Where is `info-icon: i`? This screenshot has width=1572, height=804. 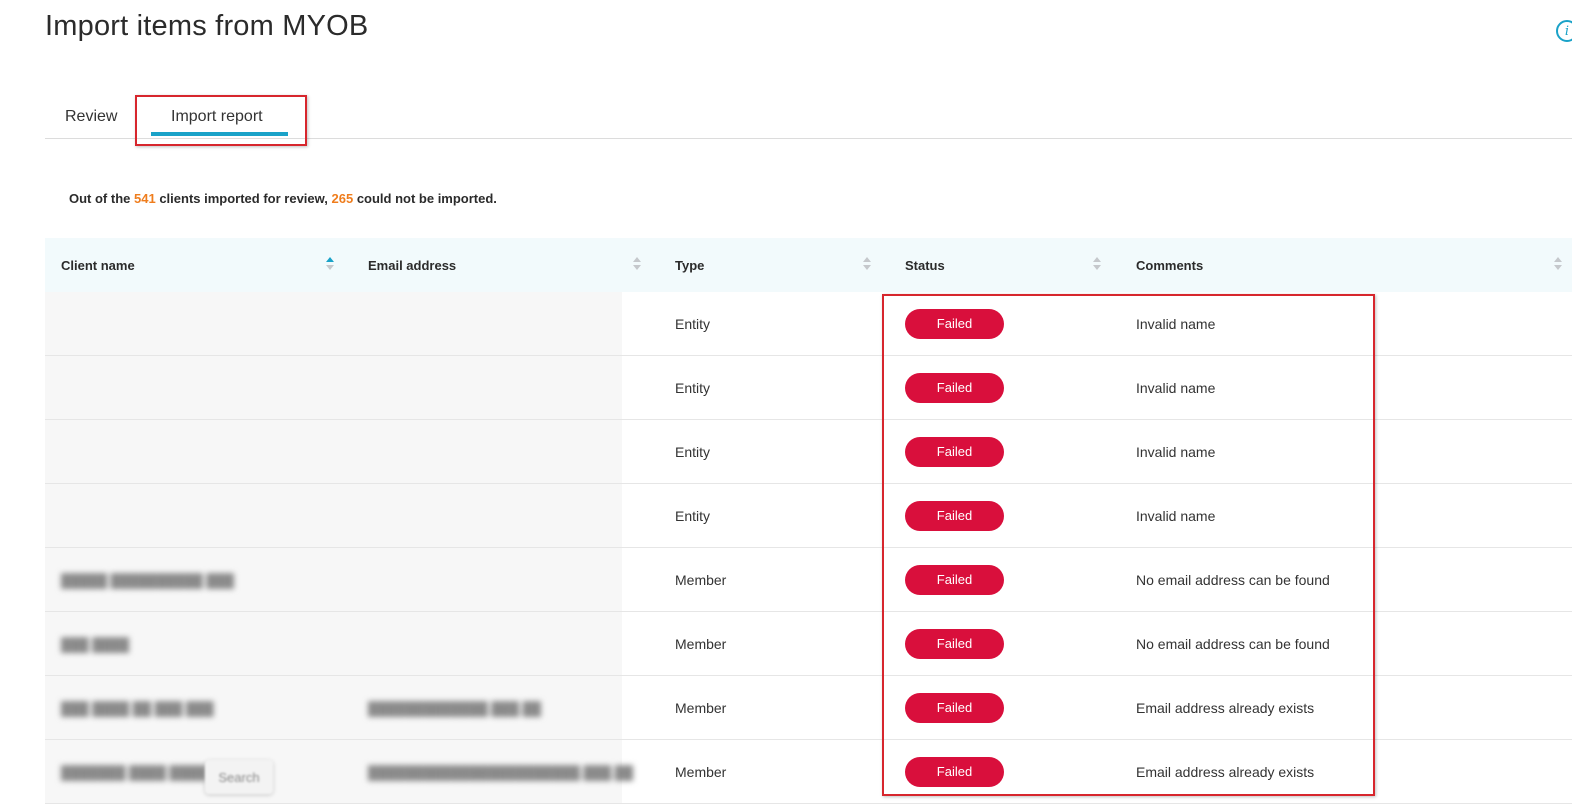 info-icon: i is located at coordinates (1564, 31).